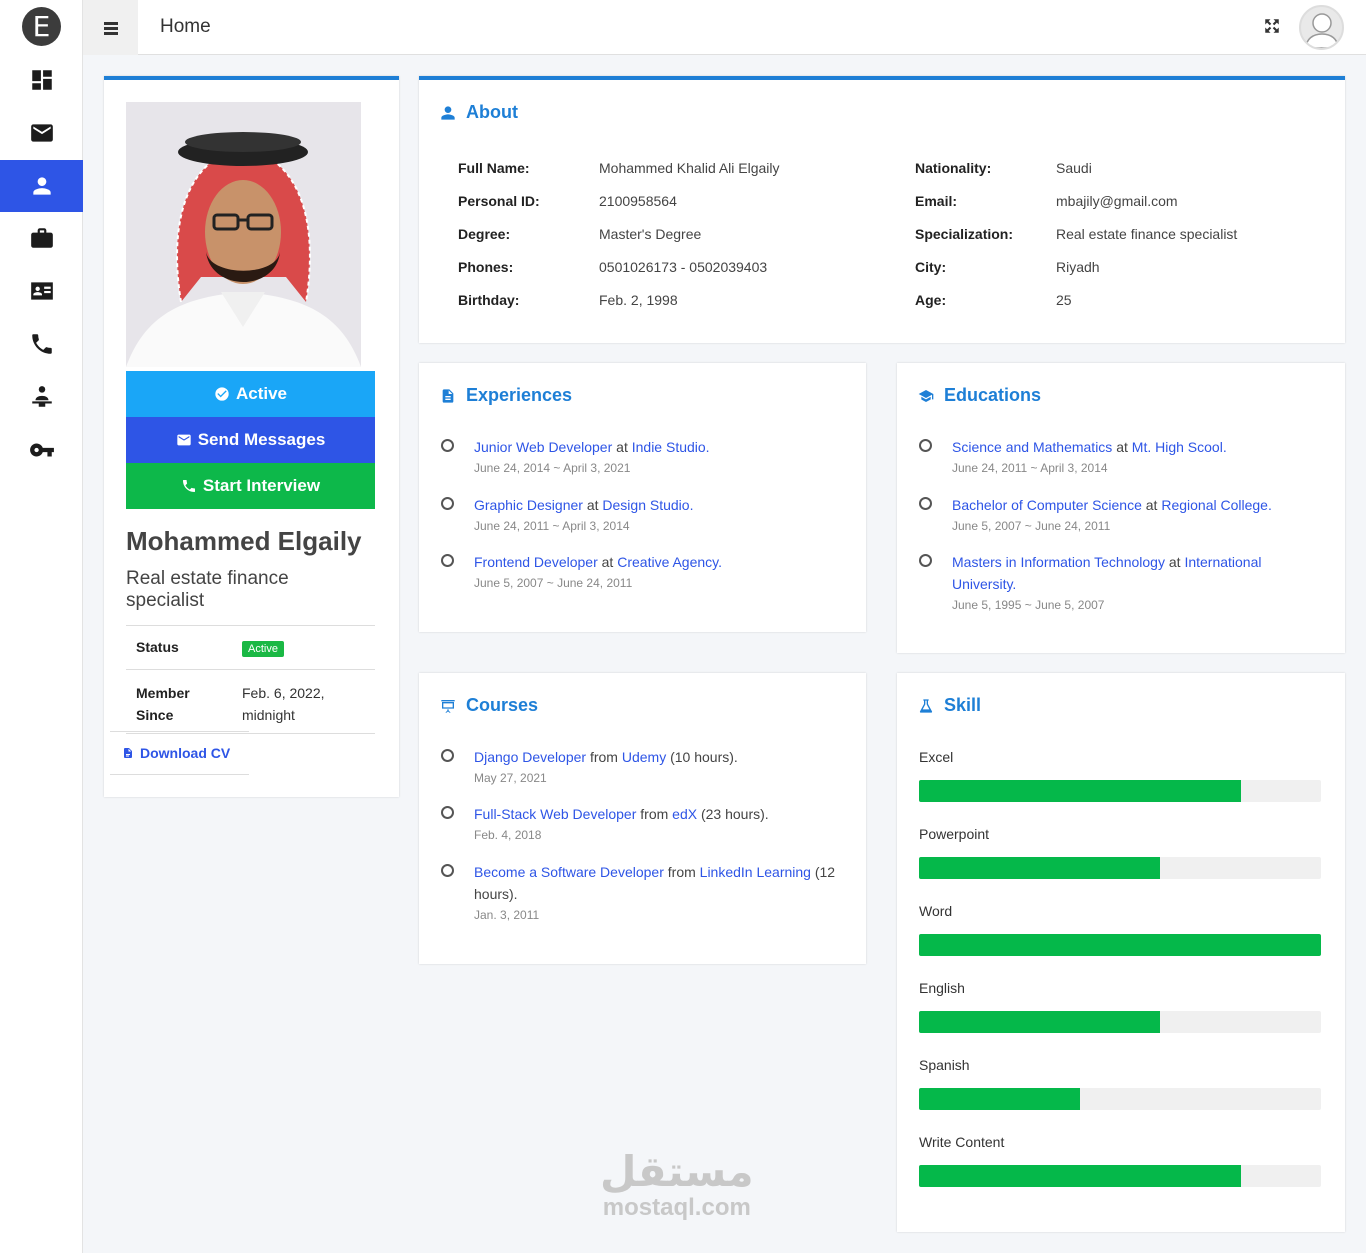 The image size is (1366, 1253). Describe the element at coordinates (671, 447) in the screenshot. I see `timeline-org-link: Indie Studio.` at that location.